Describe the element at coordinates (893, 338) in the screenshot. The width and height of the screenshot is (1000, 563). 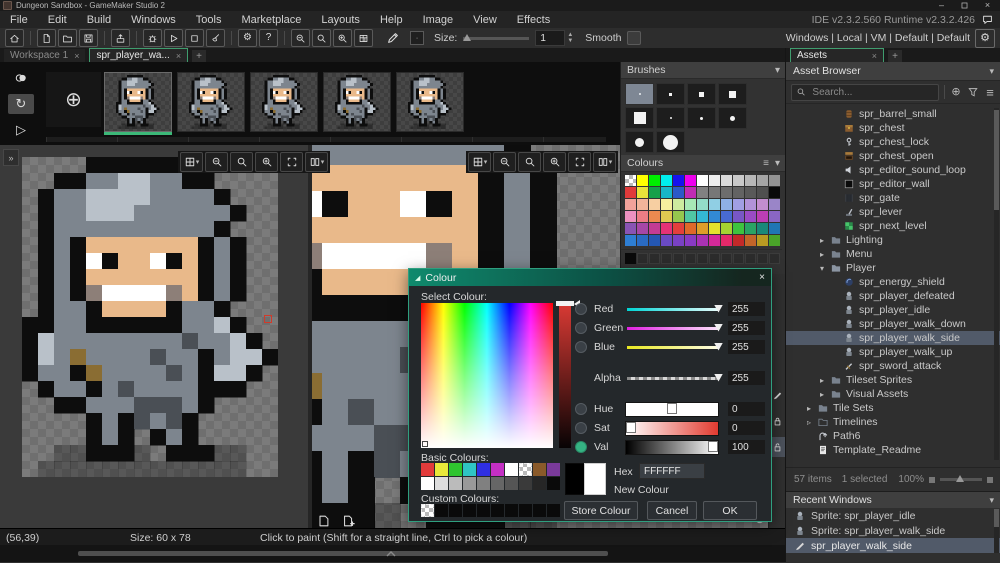
I see `asset-tree-item: spr_player_walk_side` at that location.